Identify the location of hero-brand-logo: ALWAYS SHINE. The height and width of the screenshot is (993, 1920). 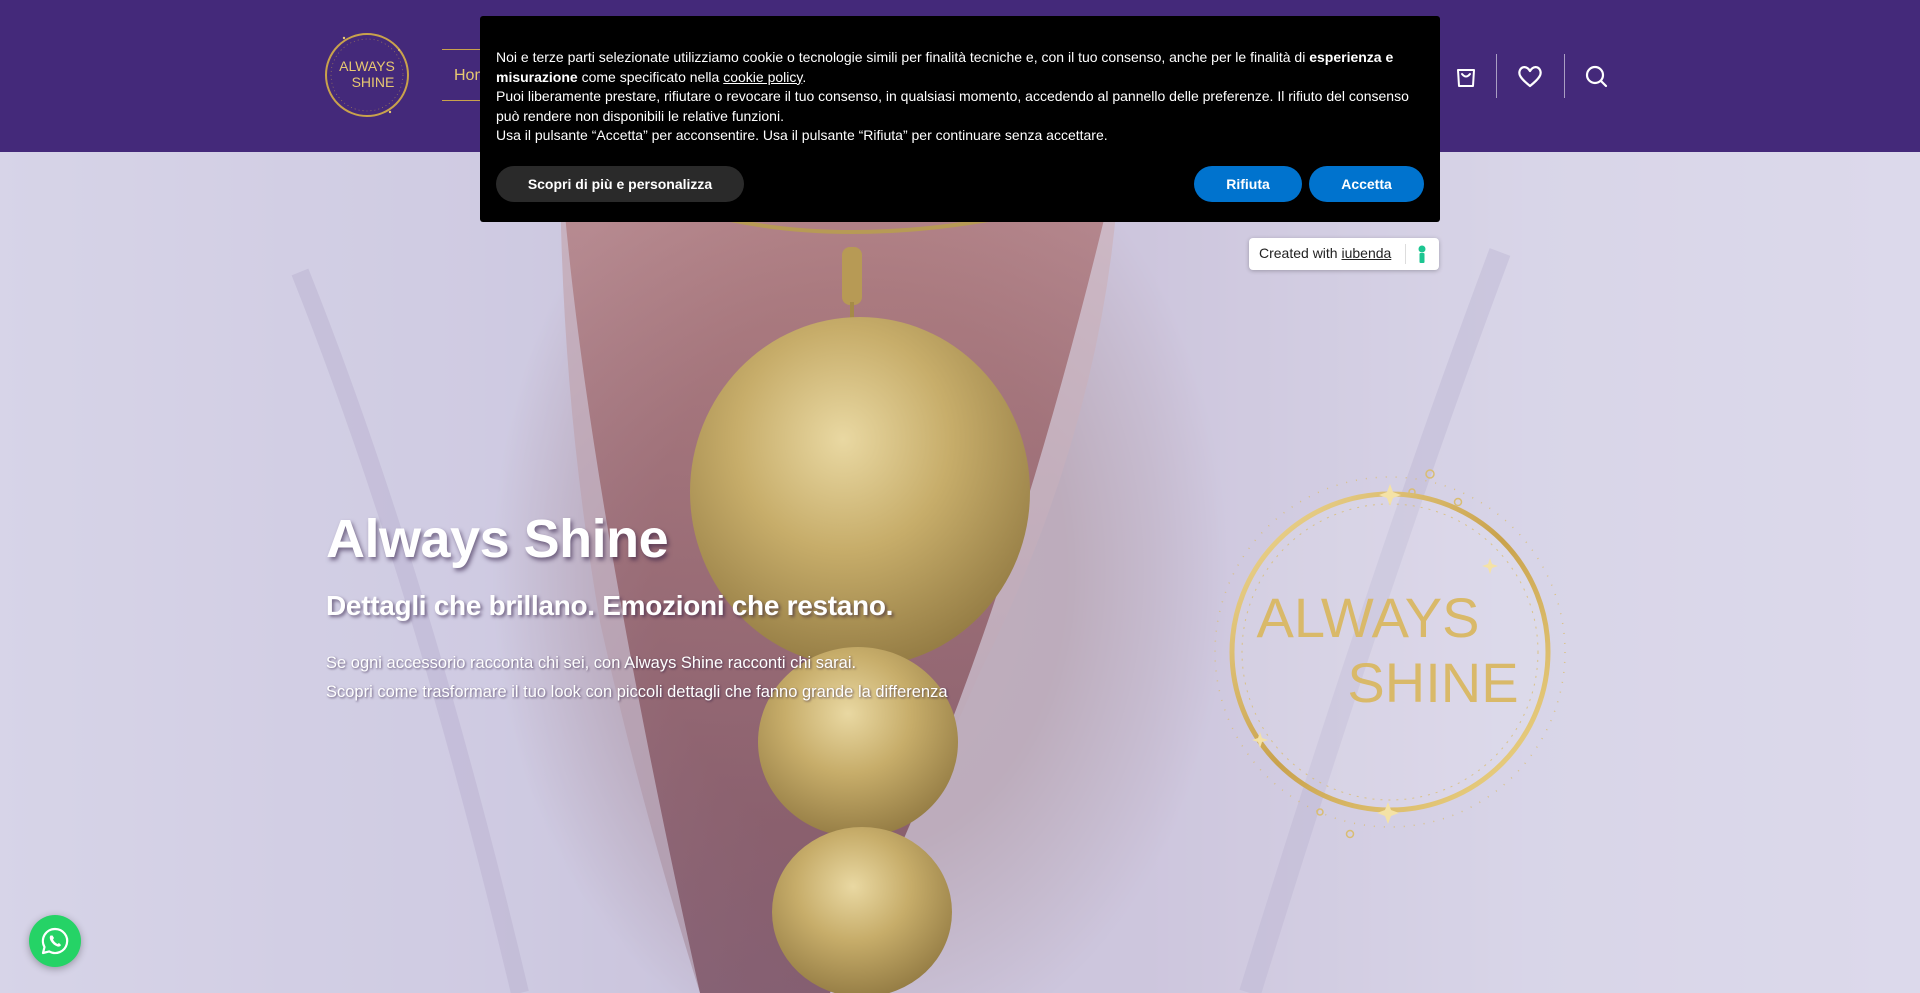
(1390, 654).